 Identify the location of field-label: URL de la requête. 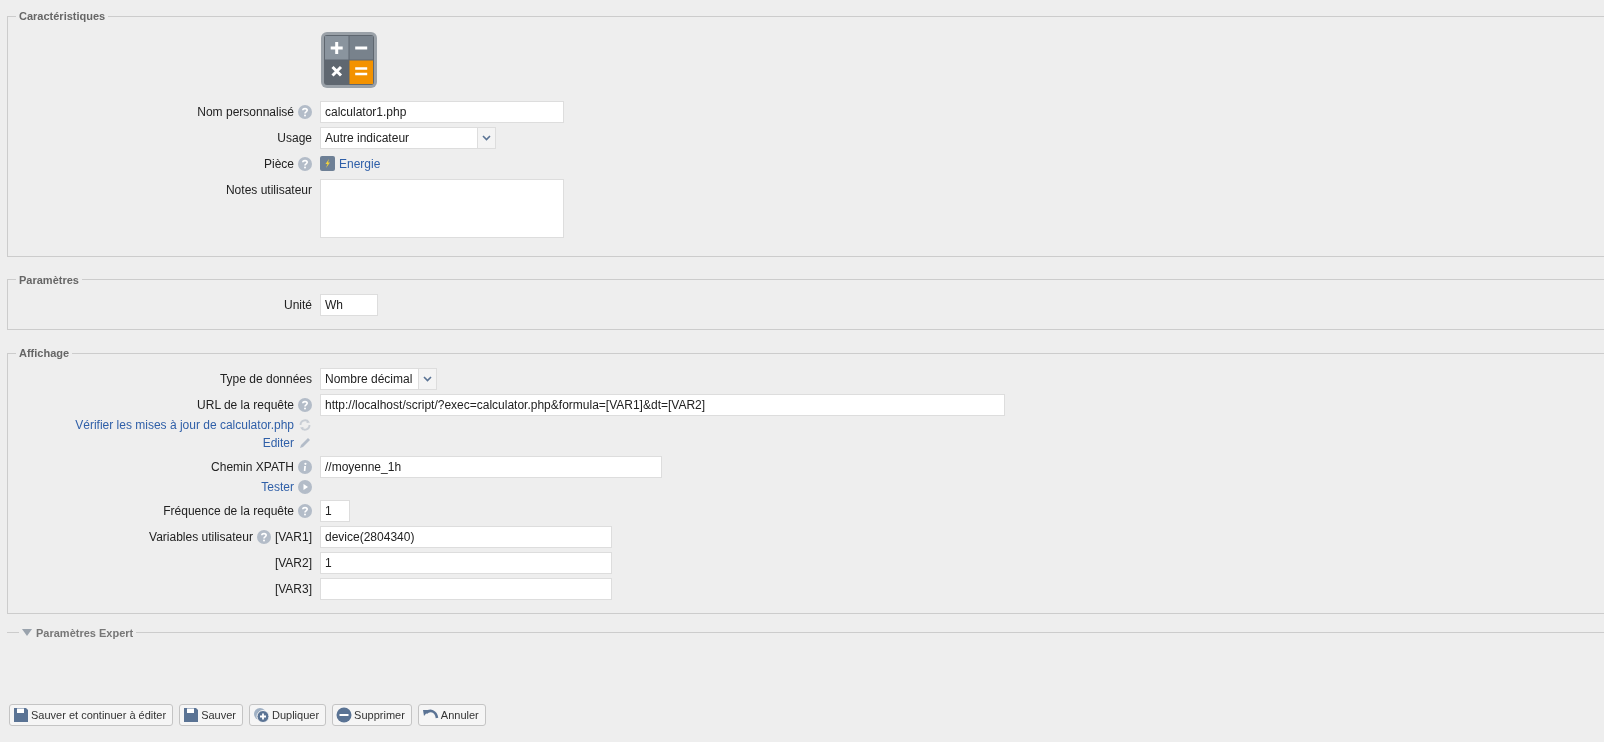
(245, 405).